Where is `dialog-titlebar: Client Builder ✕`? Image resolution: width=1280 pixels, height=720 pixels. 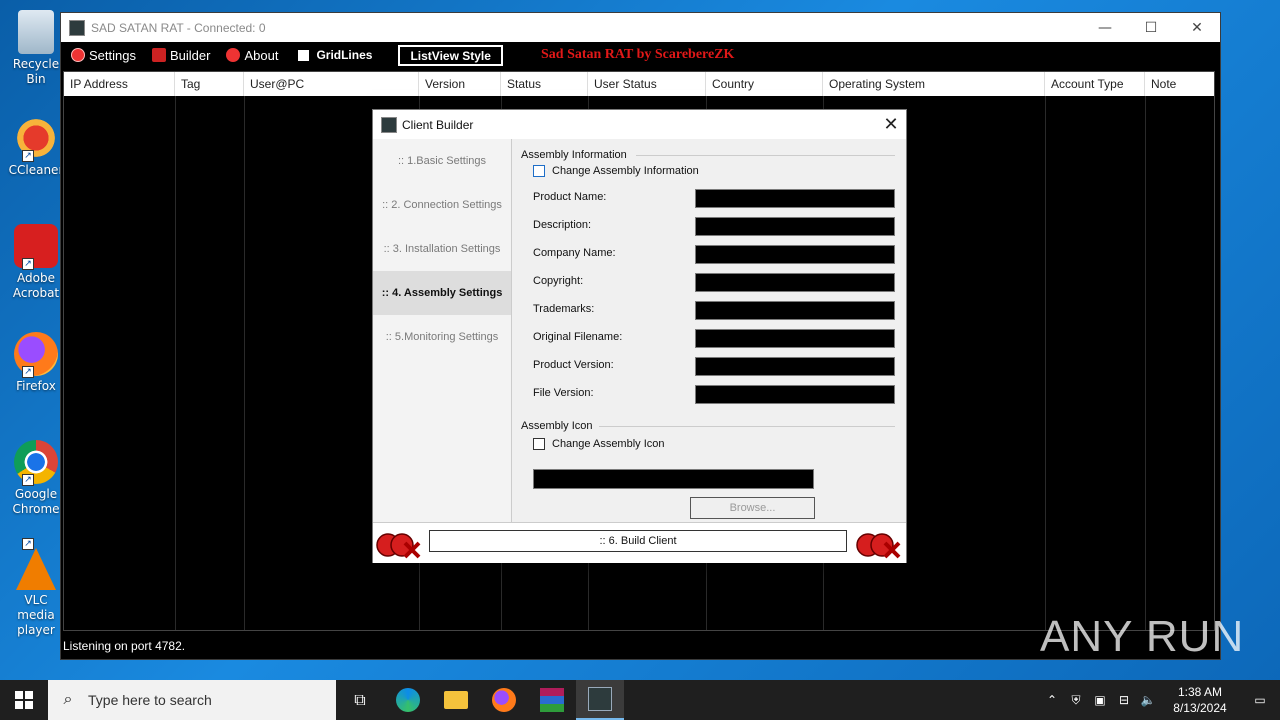
dialog-titlebar: Client Builder ✕ is located at coordinates (639, 124).